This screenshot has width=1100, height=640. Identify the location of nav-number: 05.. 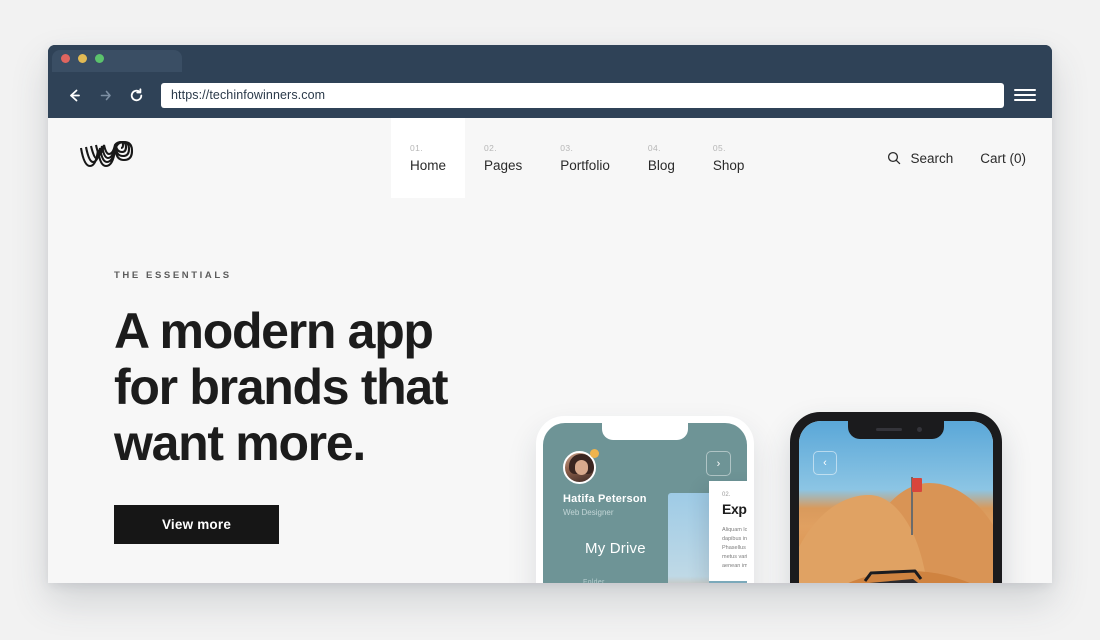
(719, 148).